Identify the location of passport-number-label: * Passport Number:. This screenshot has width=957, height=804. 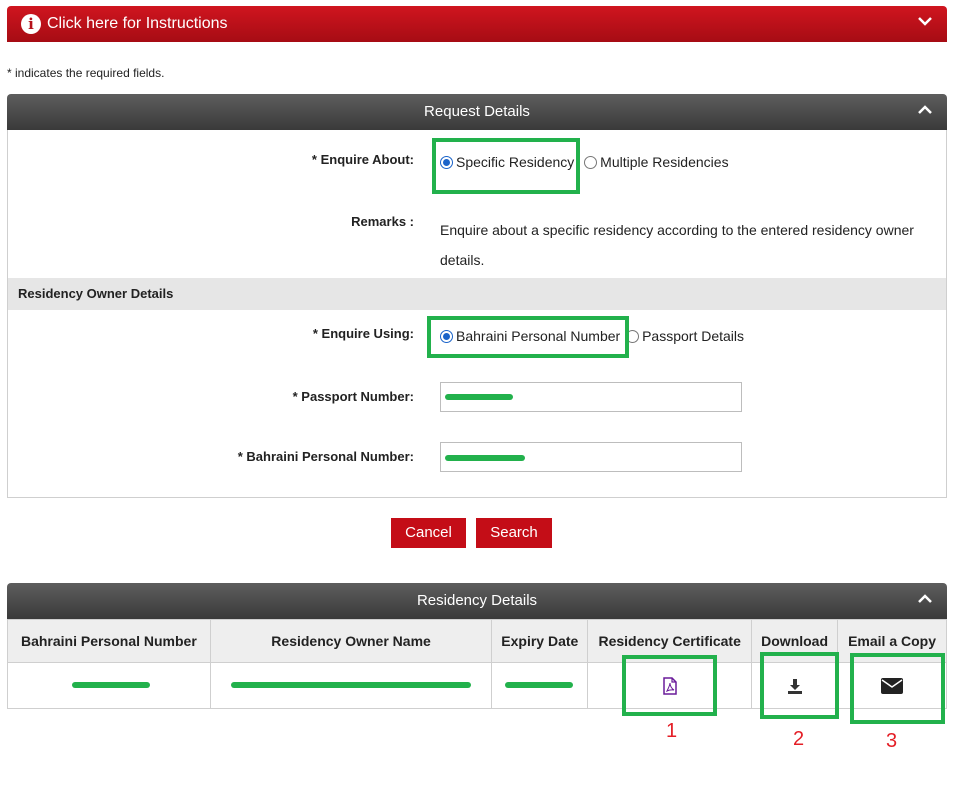
(353, 396).